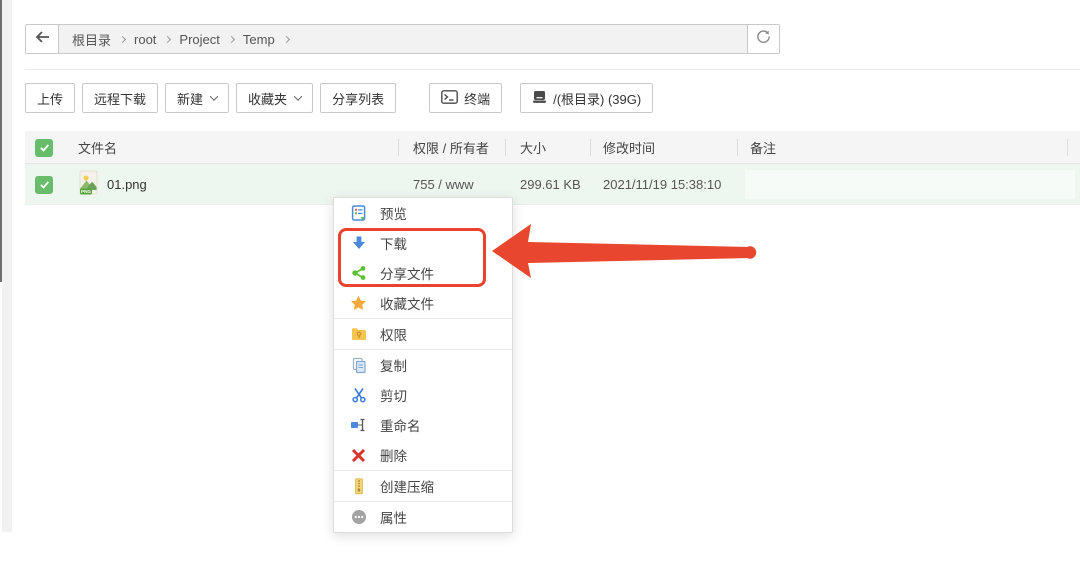 Image resolution: width=1080 pixels, height=567 pixels. What do you see at coordinates (423, 395) in the screenshot?
I see `menu-item-cut: 剪切` at bounding box center [423, 395].